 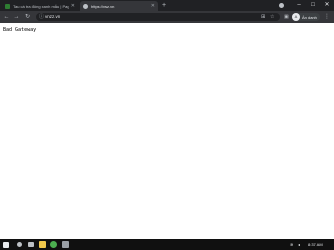 What do you see at coordinates (281, 5) in the screenshot?
I see `tab-search-icon` at bounding box center [281, 5].